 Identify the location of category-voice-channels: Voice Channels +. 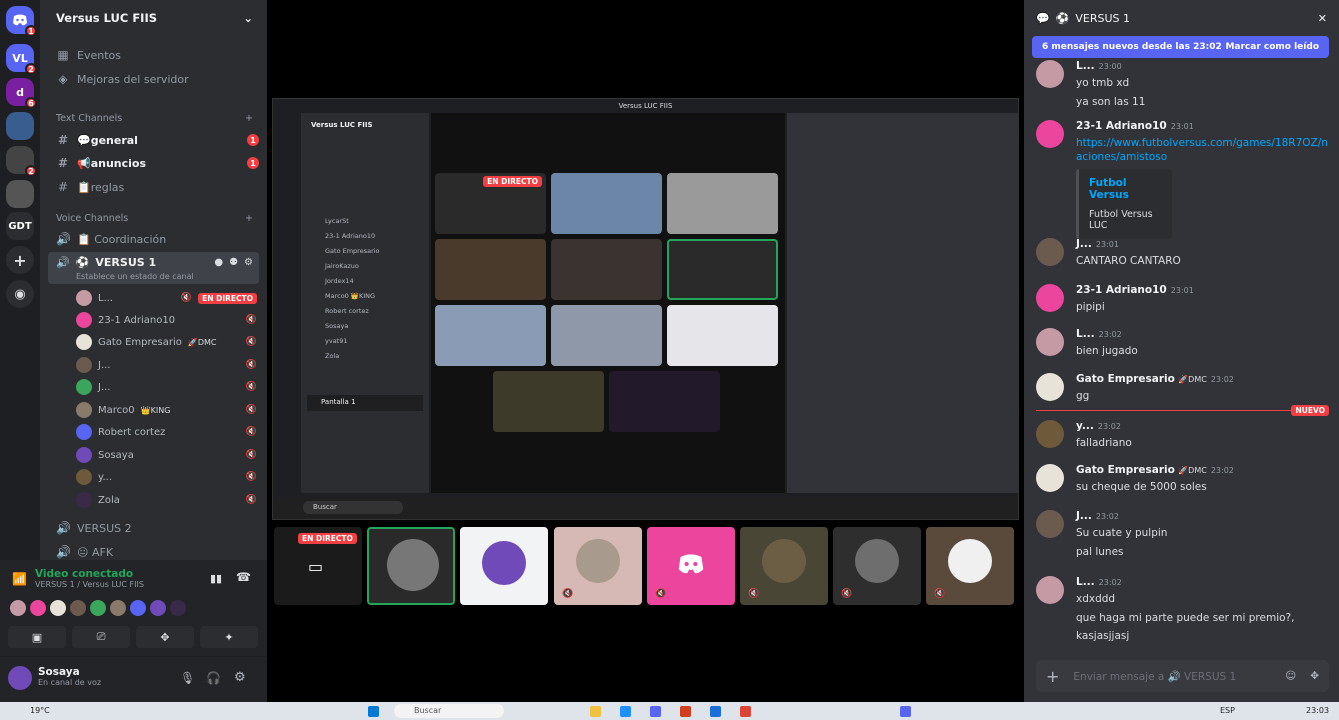
(154, 218).